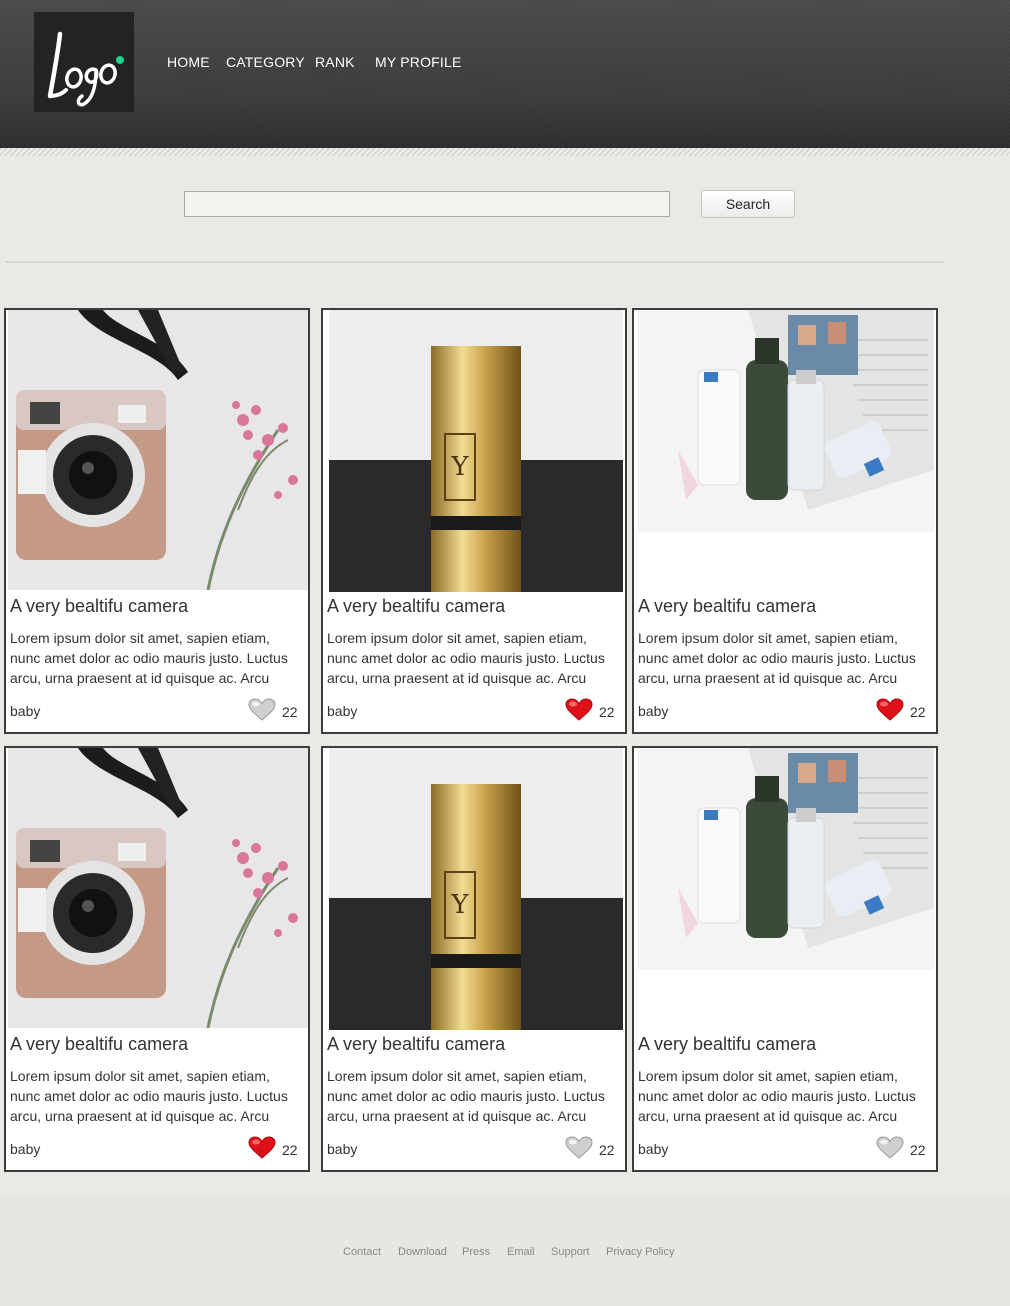 The image size is (1010, 1306). Describe the element at coordinates (418, 62) in the screenshot. I see `nav-my-profile: MY PROFILE` at that location.